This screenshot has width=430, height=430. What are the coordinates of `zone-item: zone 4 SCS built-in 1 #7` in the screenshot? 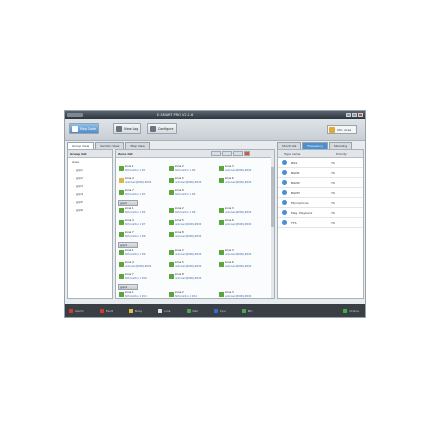 It's located at (144, 224).